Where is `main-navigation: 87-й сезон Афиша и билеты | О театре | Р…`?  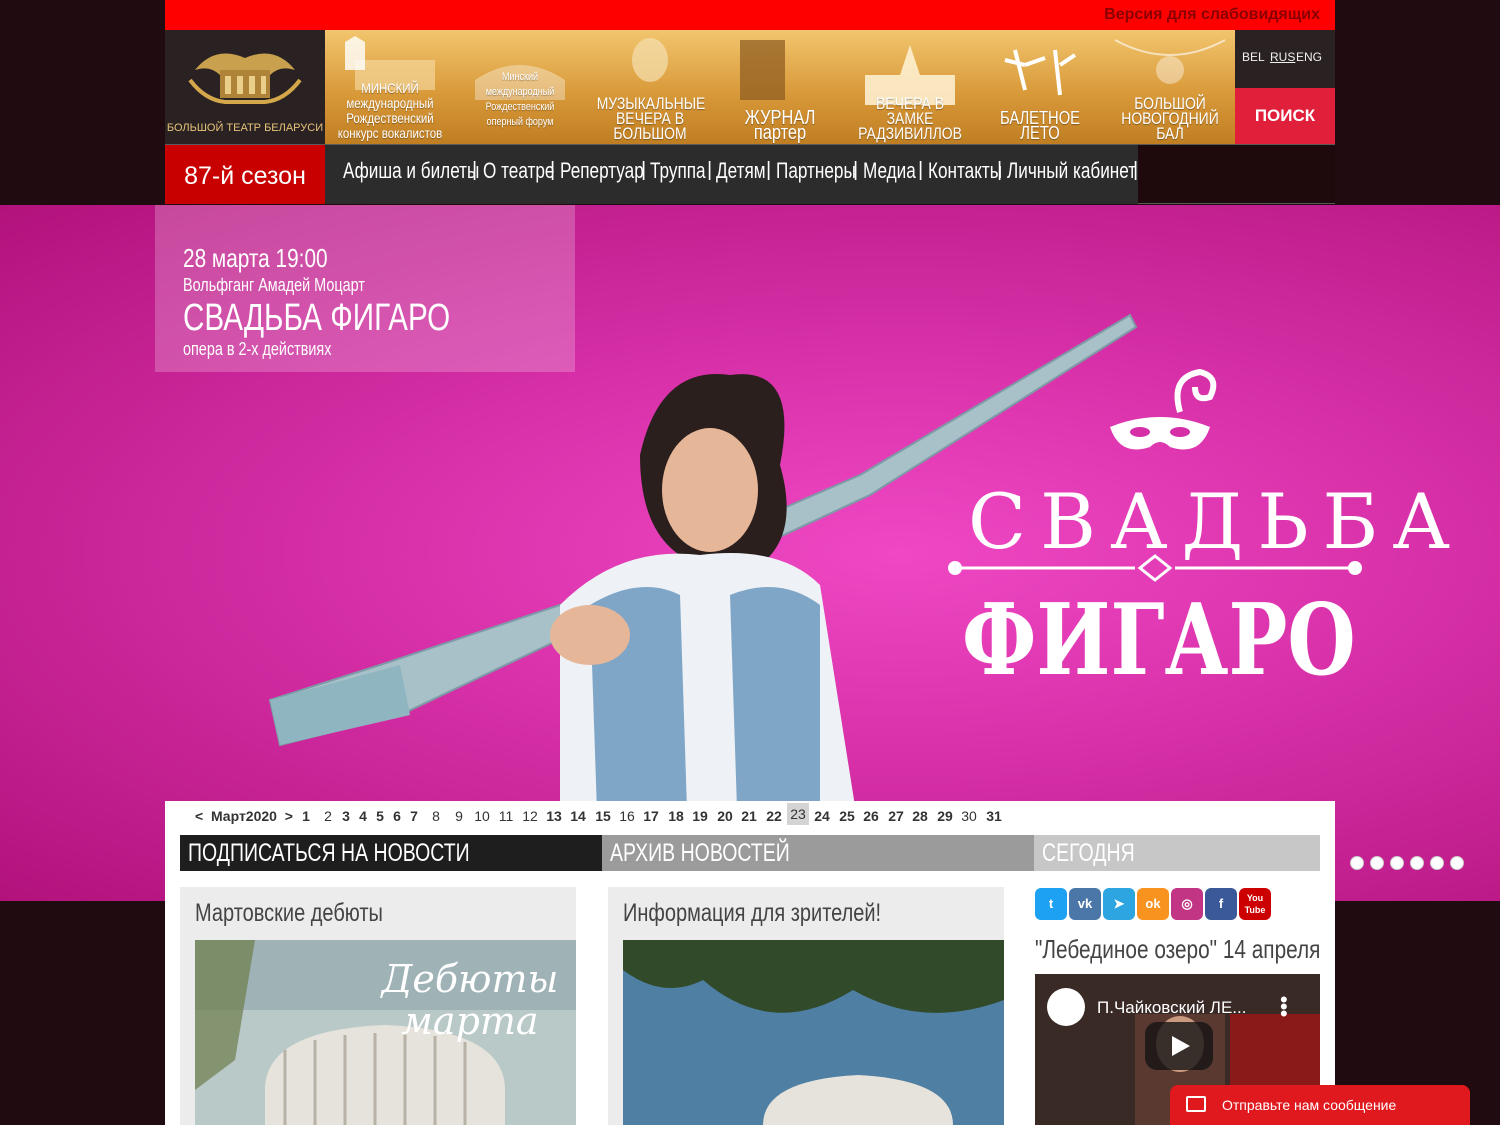
main-navigation: 87-й сезон Афиша и билеты | О театре | Р… is located at coordinates (750, 174).